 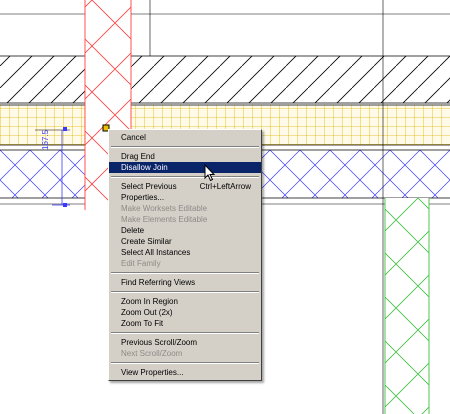 What do you see at coordinates (65, 205) in the screenshot?
I see `drag-grip-bottom` at bounding box center [65, 205].